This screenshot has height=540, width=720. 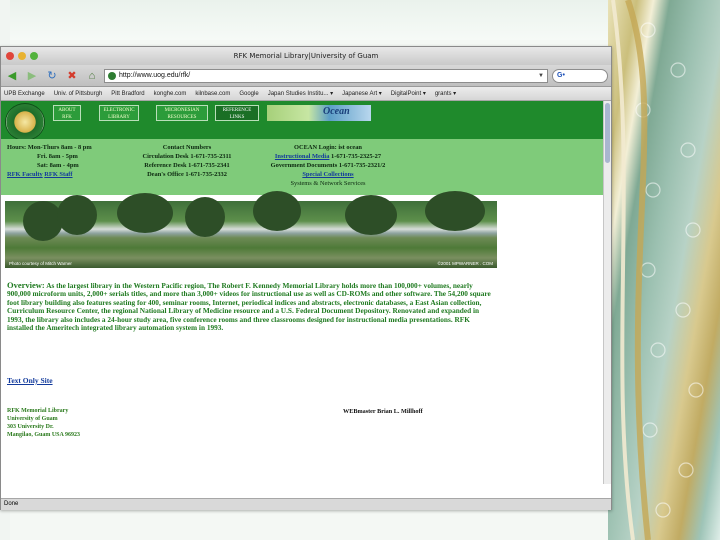 What do you see at coordinates (12, 76) in the screenshot?
I see `back-icon: ◀` at bounding box center [12, 76].